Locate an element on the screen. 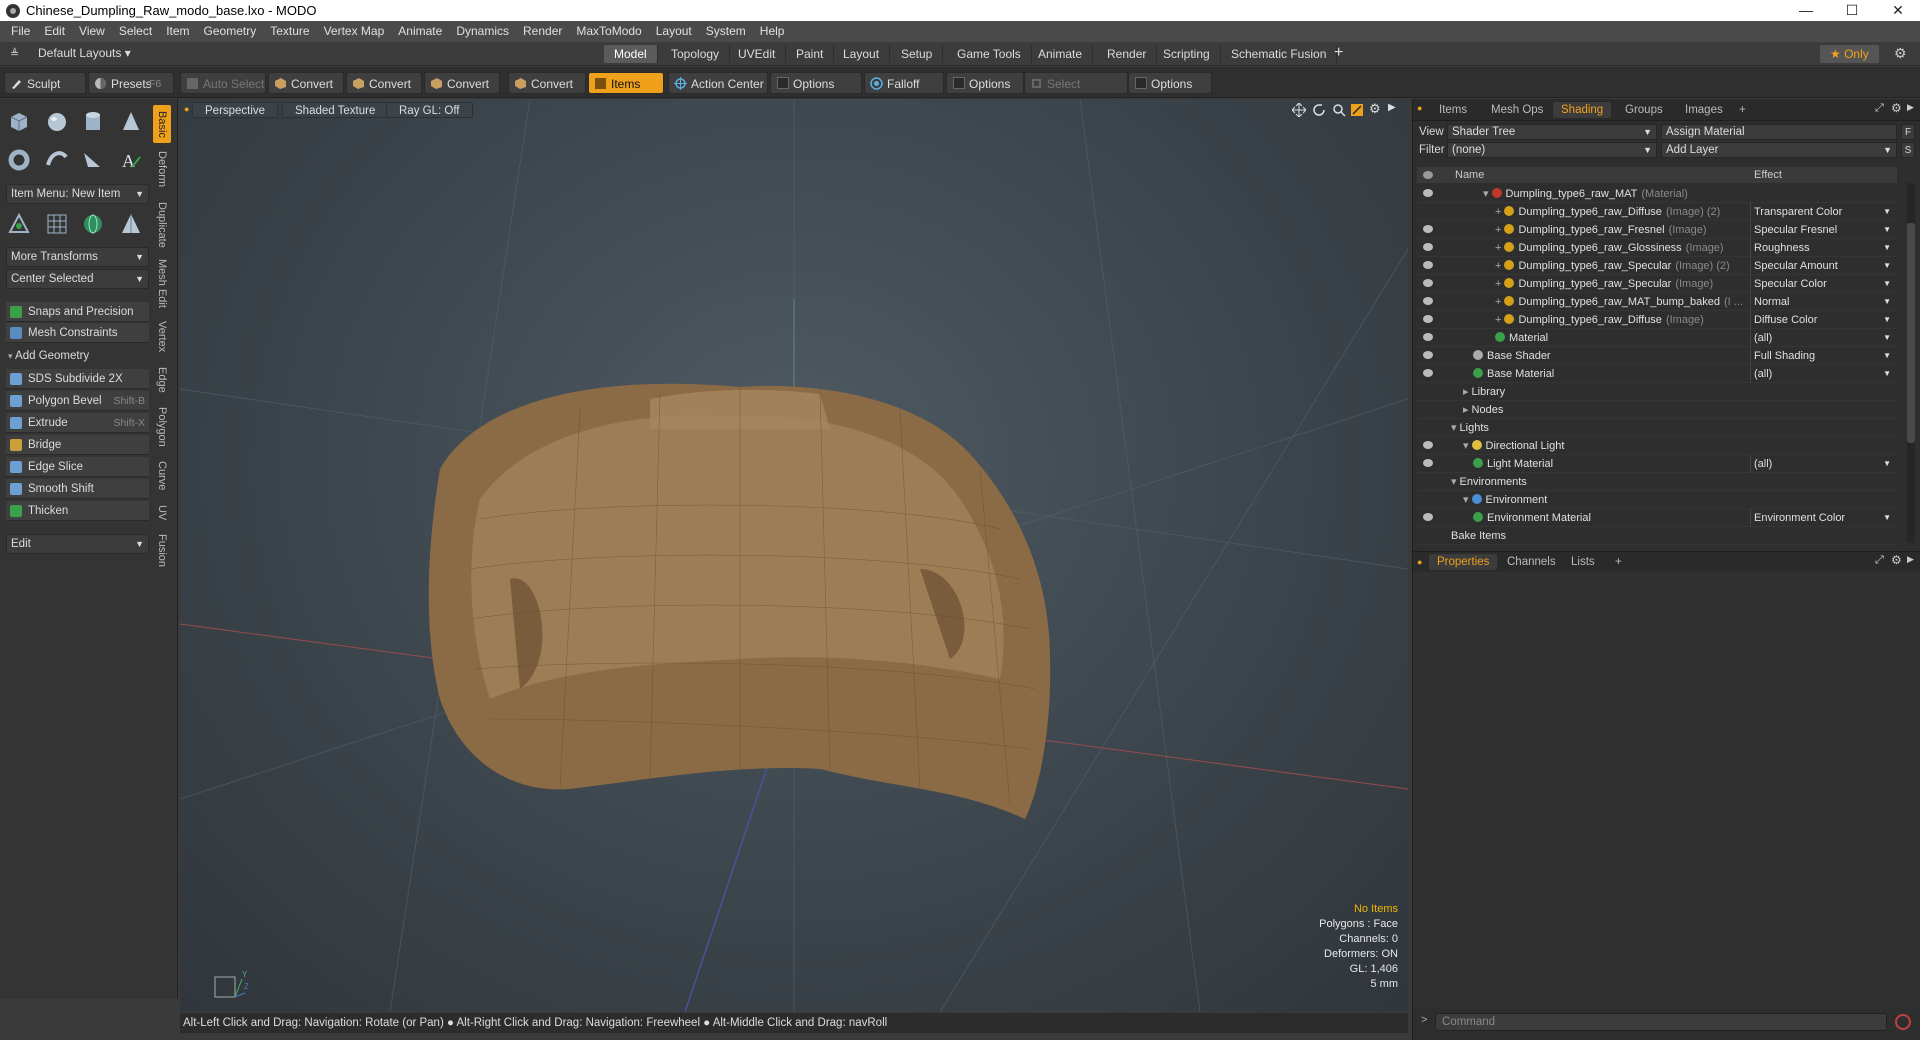 This screenshot has width=1920, height=1040. vtab-duplicate: Duplicate is located at coordinates (162, 225).